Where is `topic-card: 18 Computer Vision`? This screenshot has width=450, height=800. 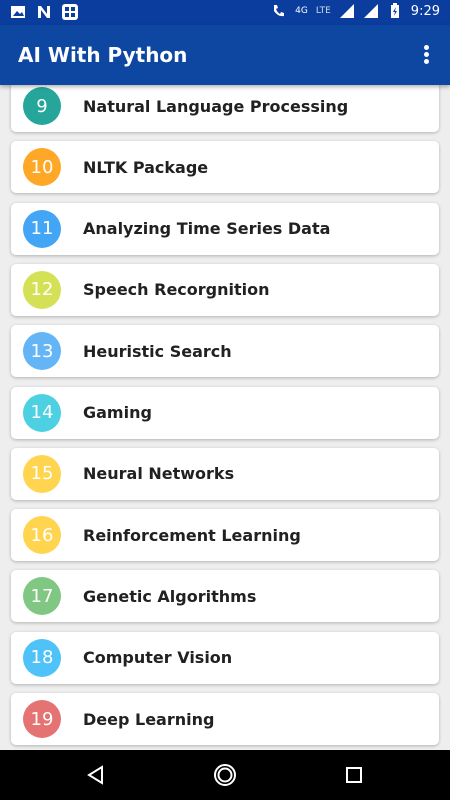
topic-card: 18 Computer Vision is located at coordinates (225, 657).